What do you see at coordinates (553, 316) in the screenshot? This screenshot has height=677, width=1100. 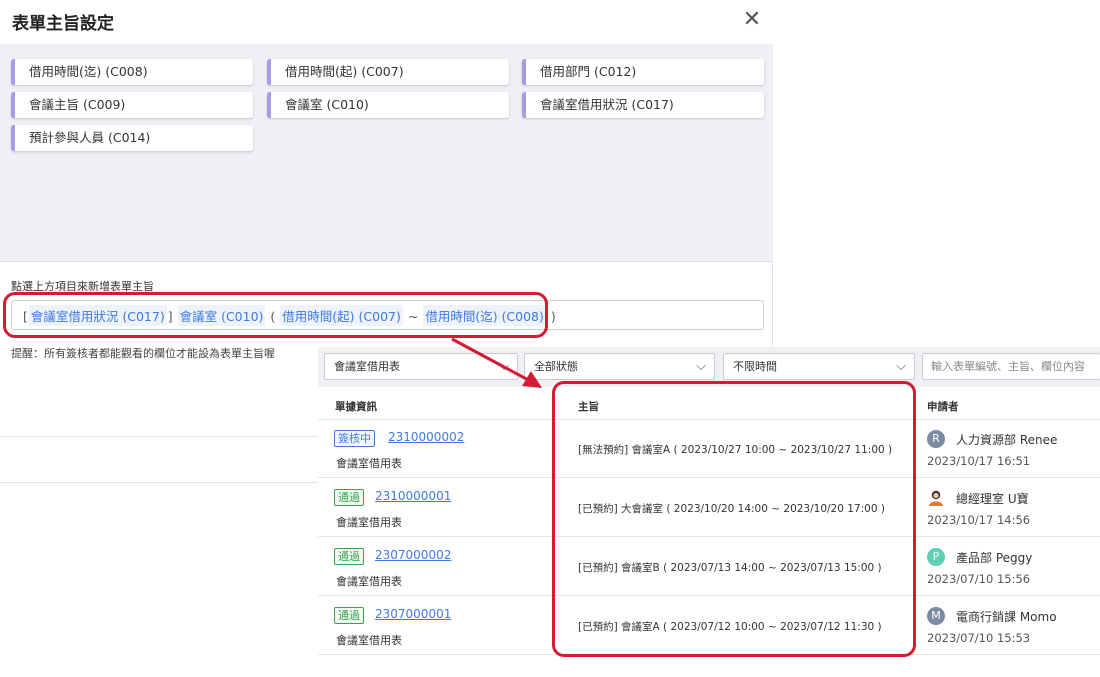 I see `paren-close: )` at bounding box center [553, 316].